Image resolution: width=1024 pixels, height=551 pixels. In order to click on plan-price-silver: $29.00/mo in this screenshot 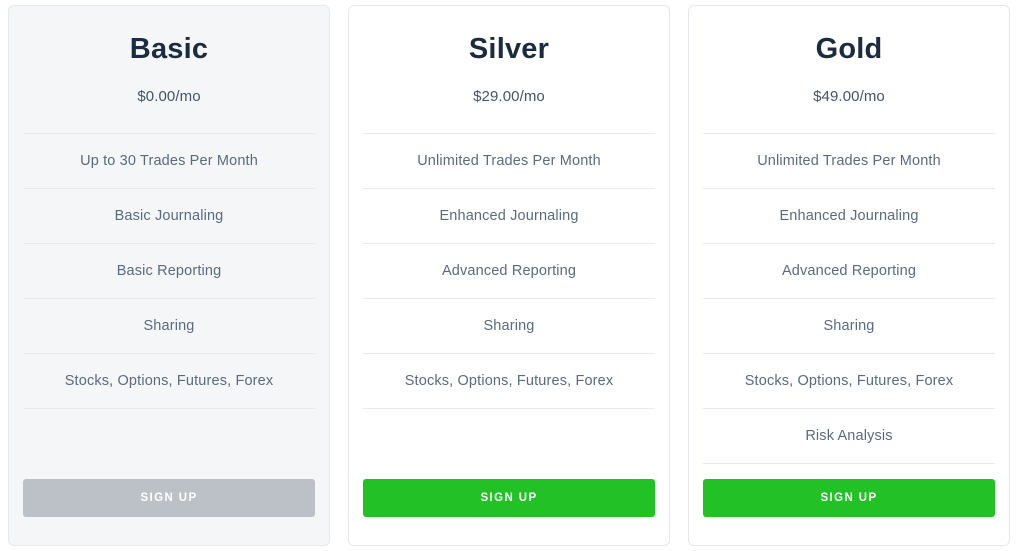, I will do `click(509, 96)`.